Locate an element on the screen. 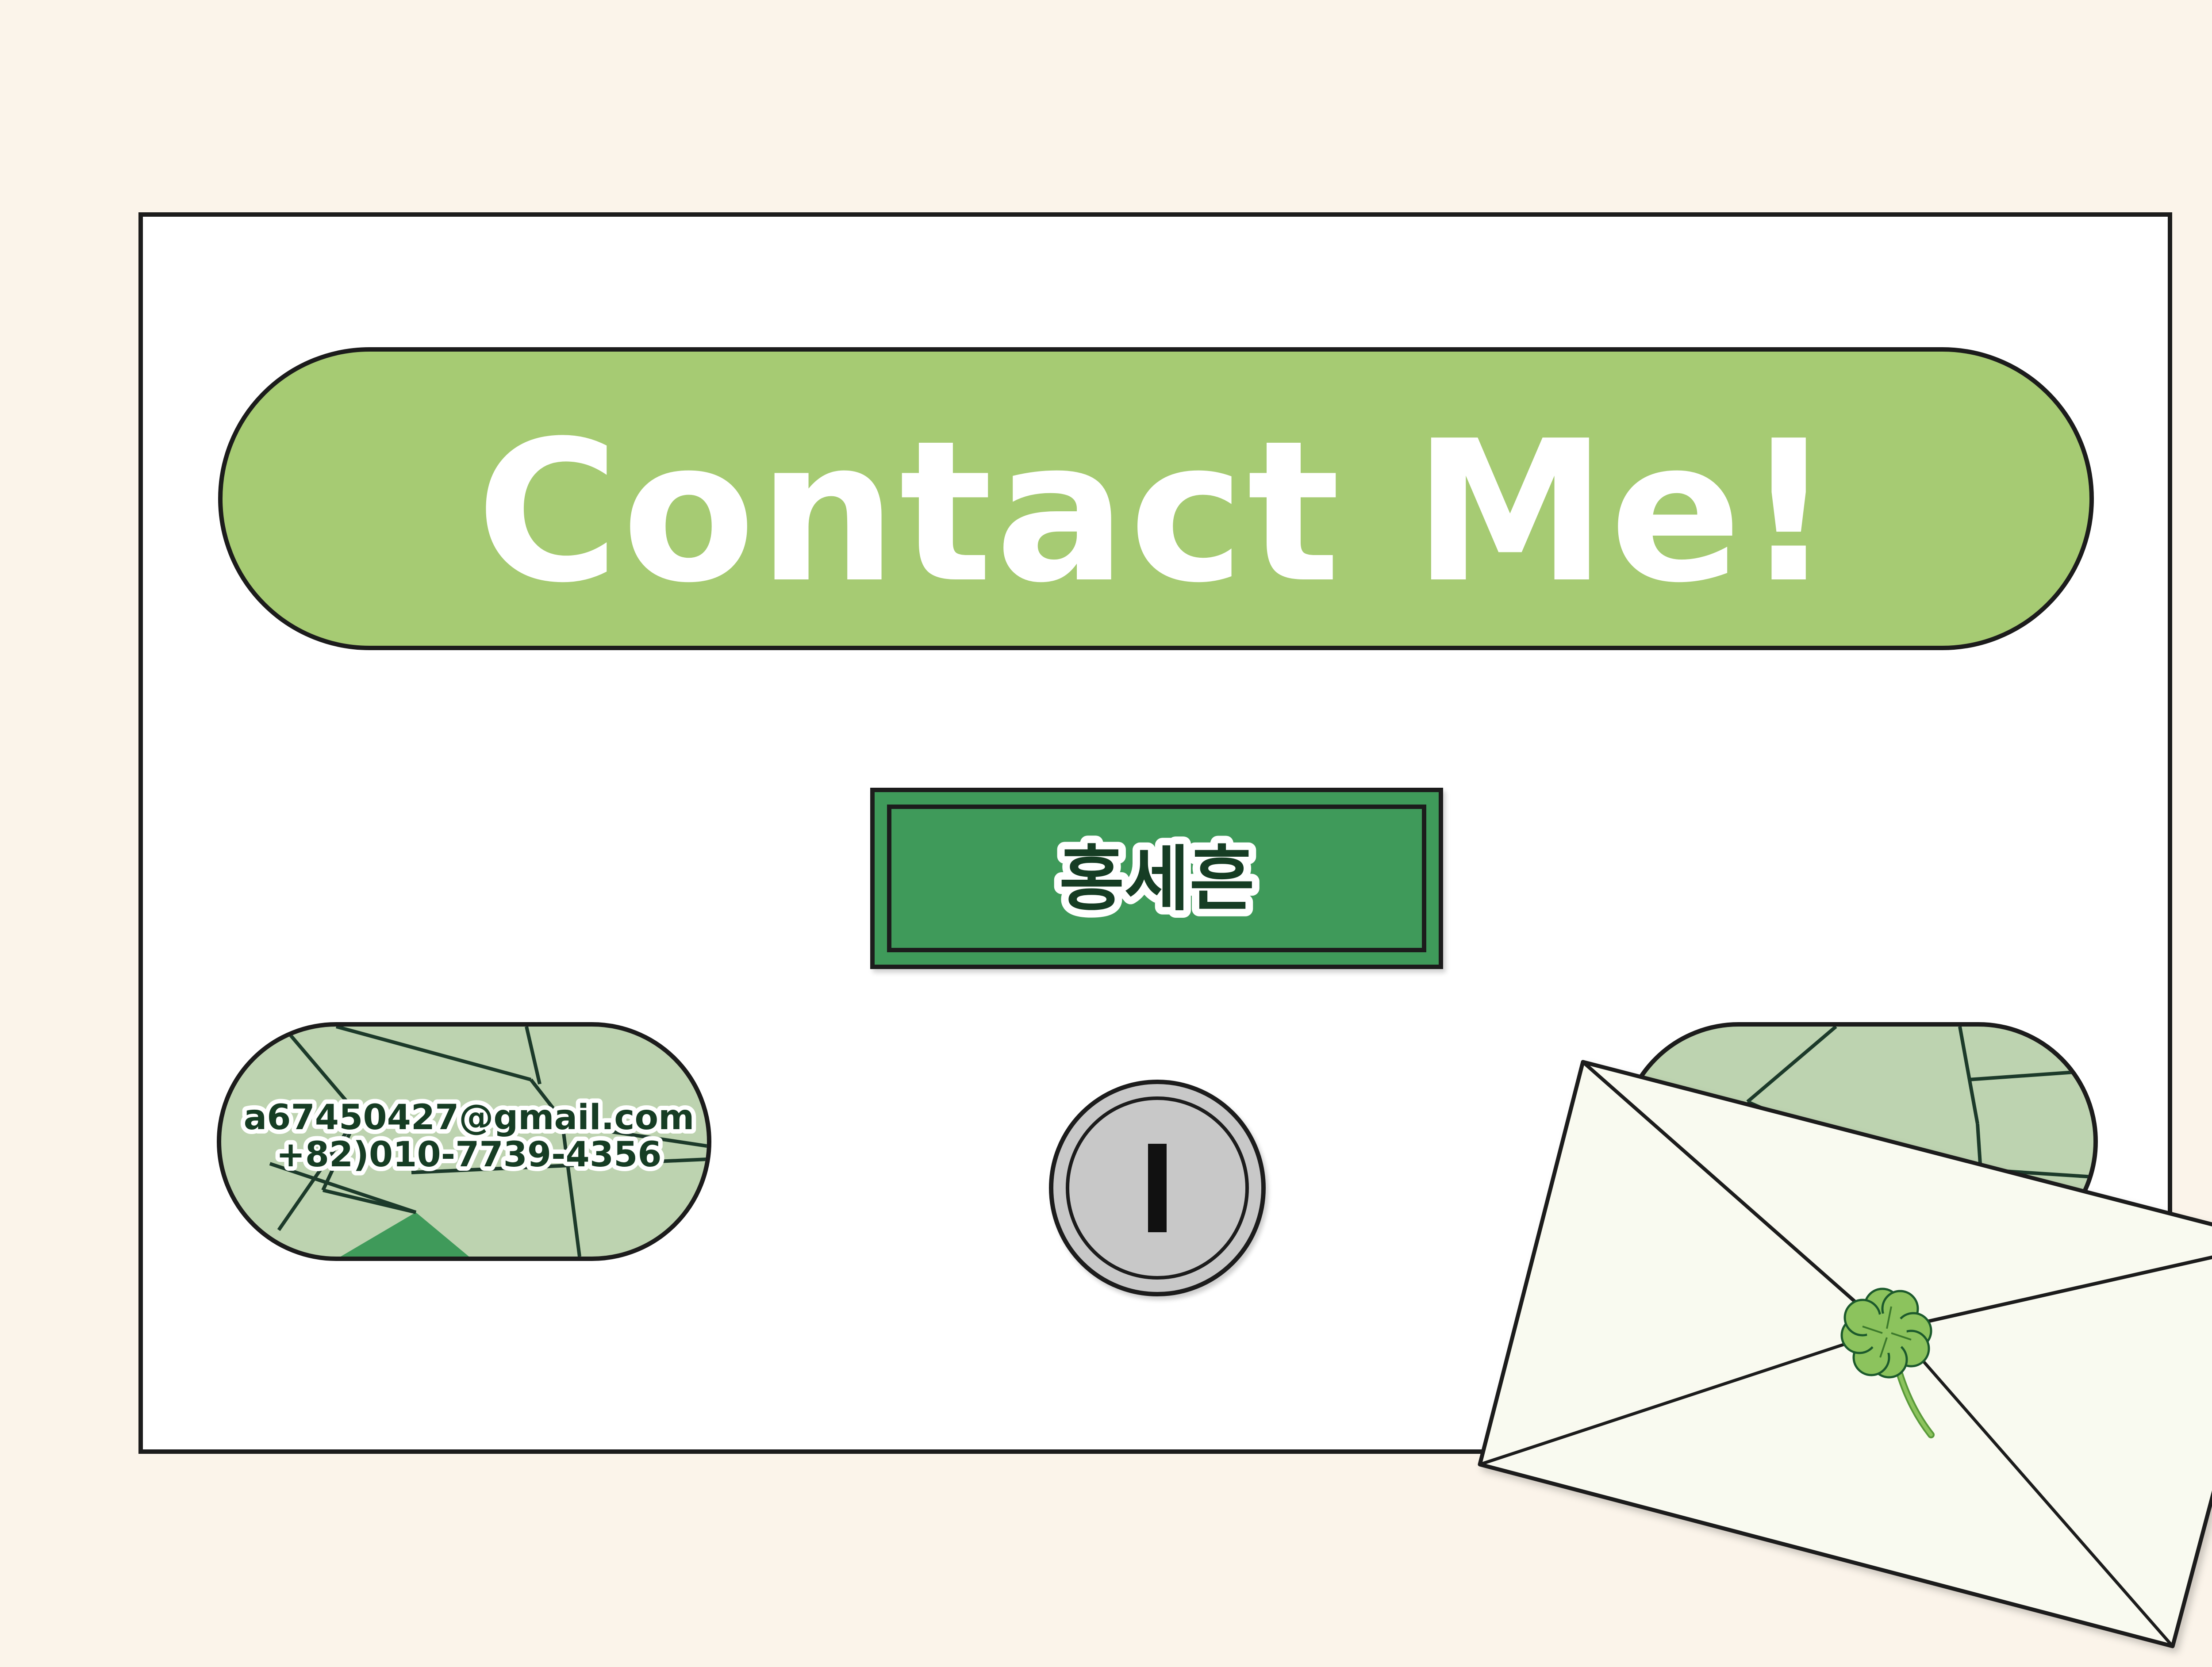 Image resolution: width=2212 pixels, height=1667 pixels. title-graphic: Contact Me! is located at coordinates (1156, 512).